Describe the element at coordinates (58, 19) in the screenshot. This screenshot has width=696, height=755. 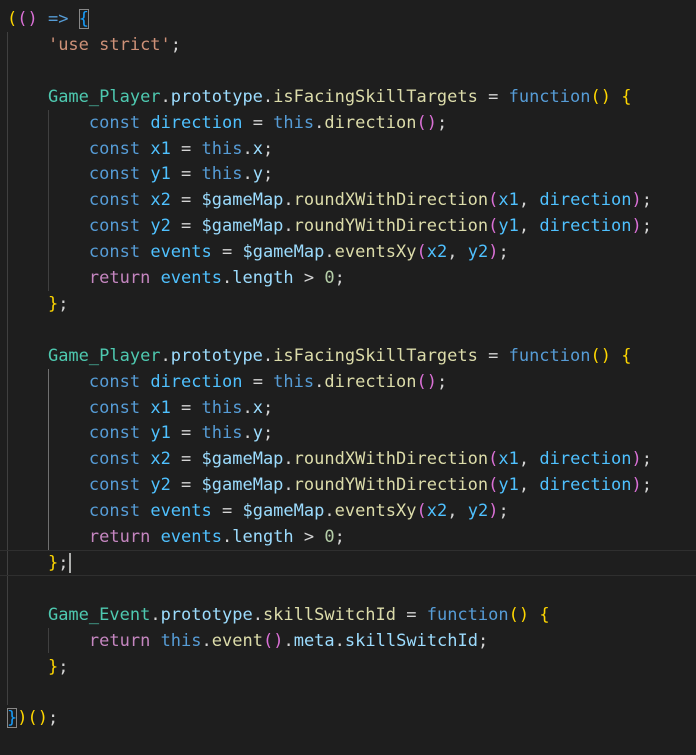
I see `code-token: =>` at that location.